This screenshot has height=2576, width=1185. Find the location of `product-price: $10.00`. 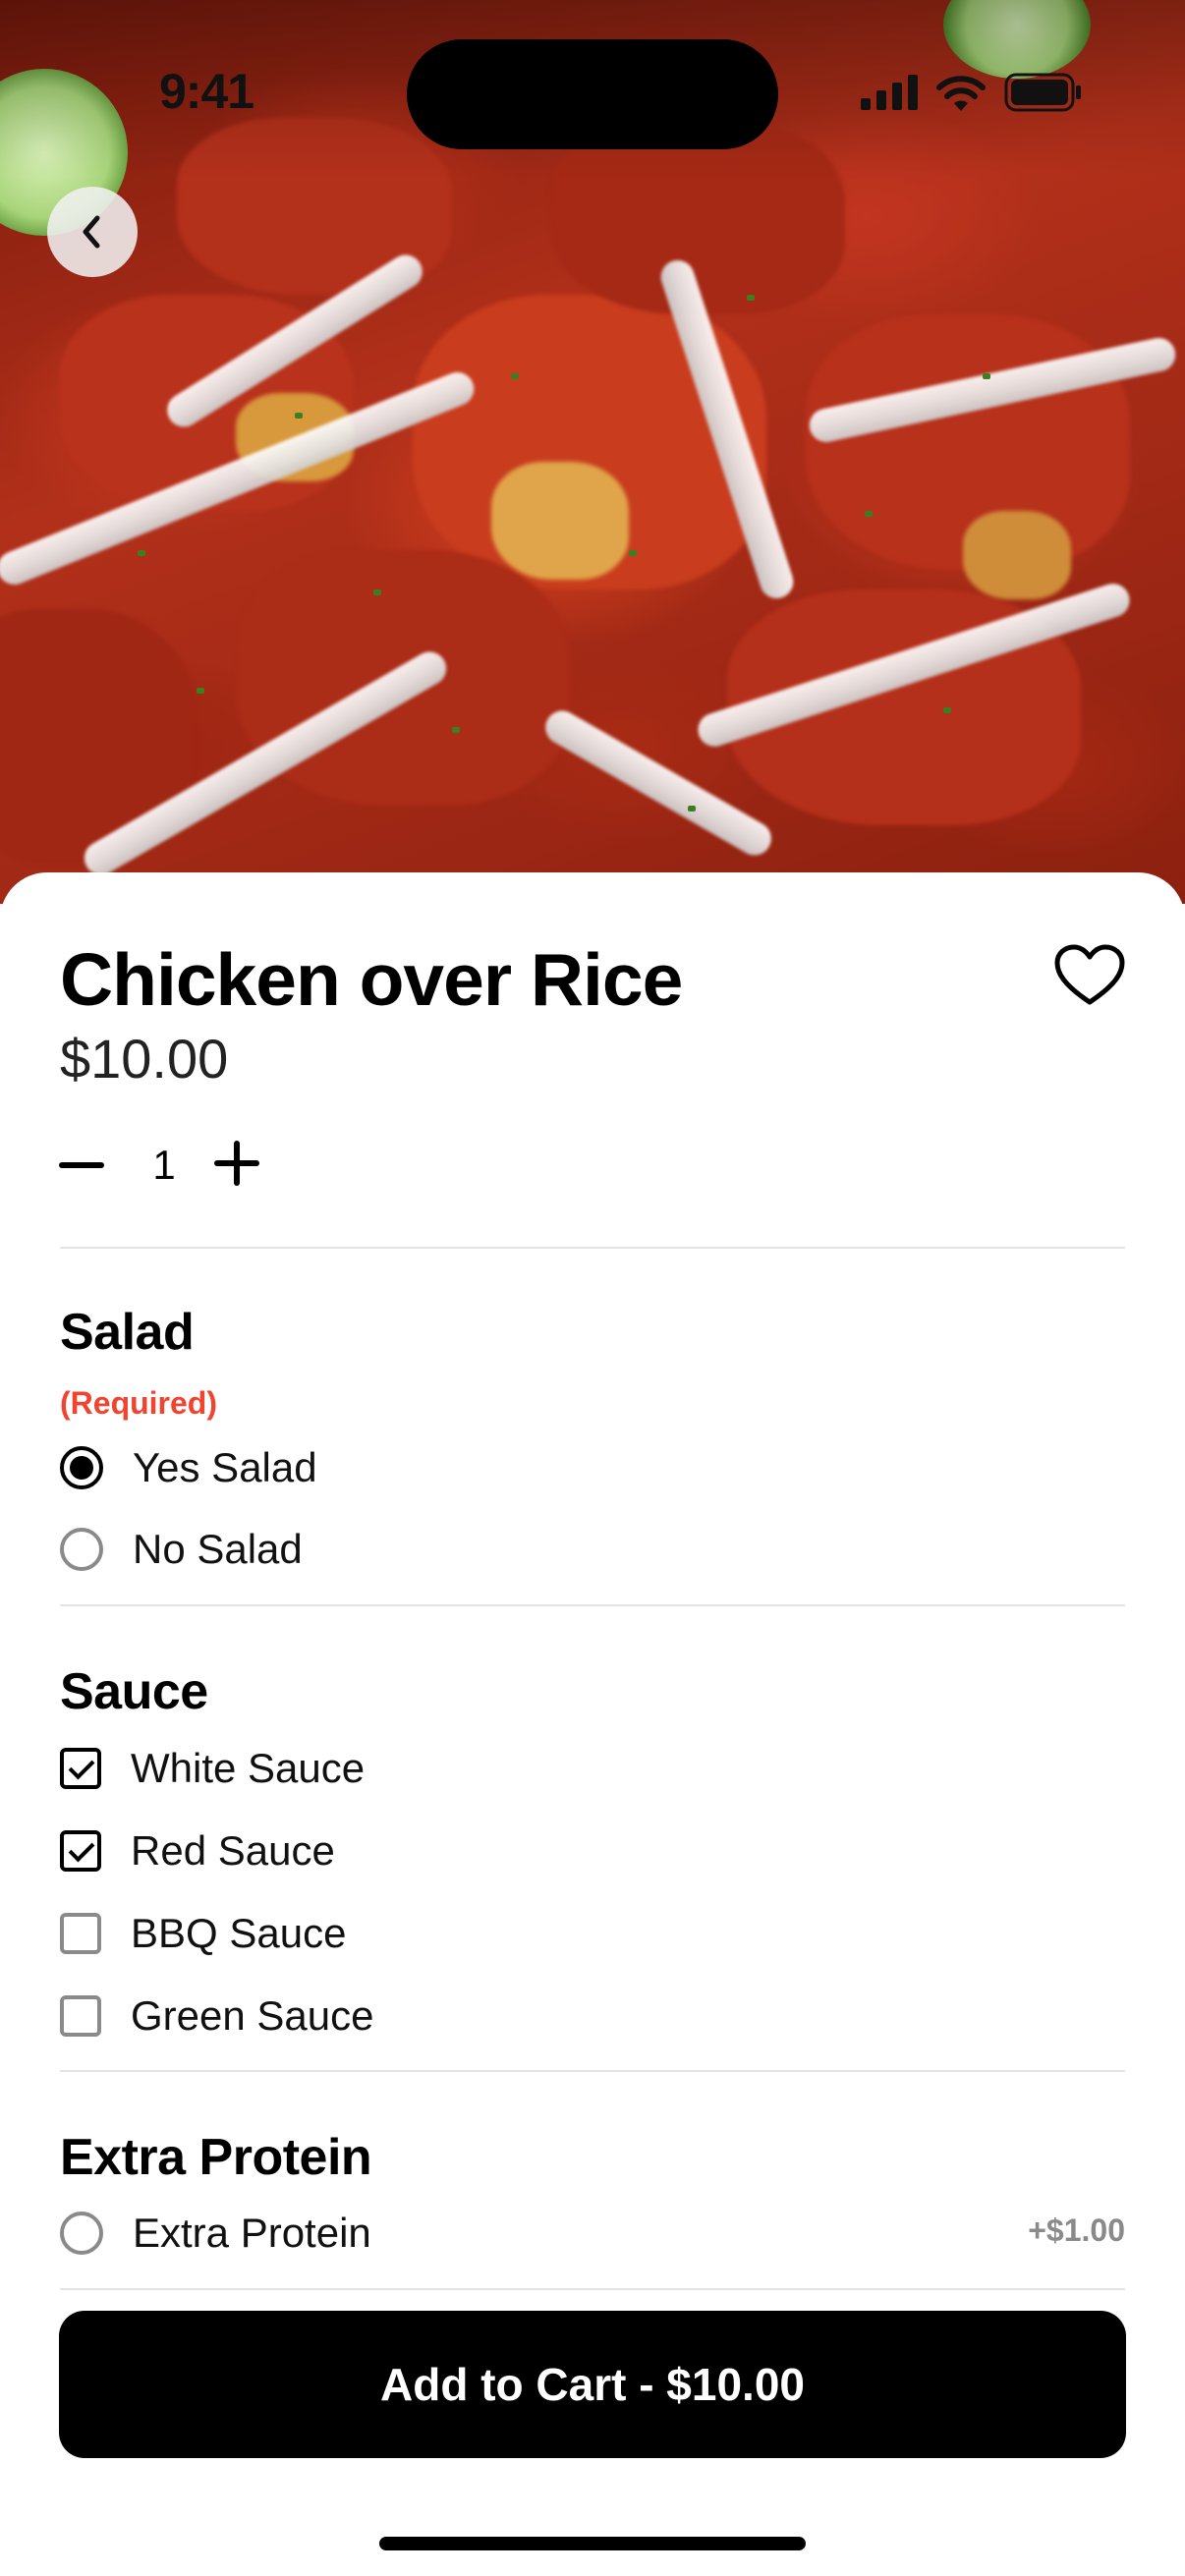

product-price: $10.00 is located at coordinates (145, 1059).